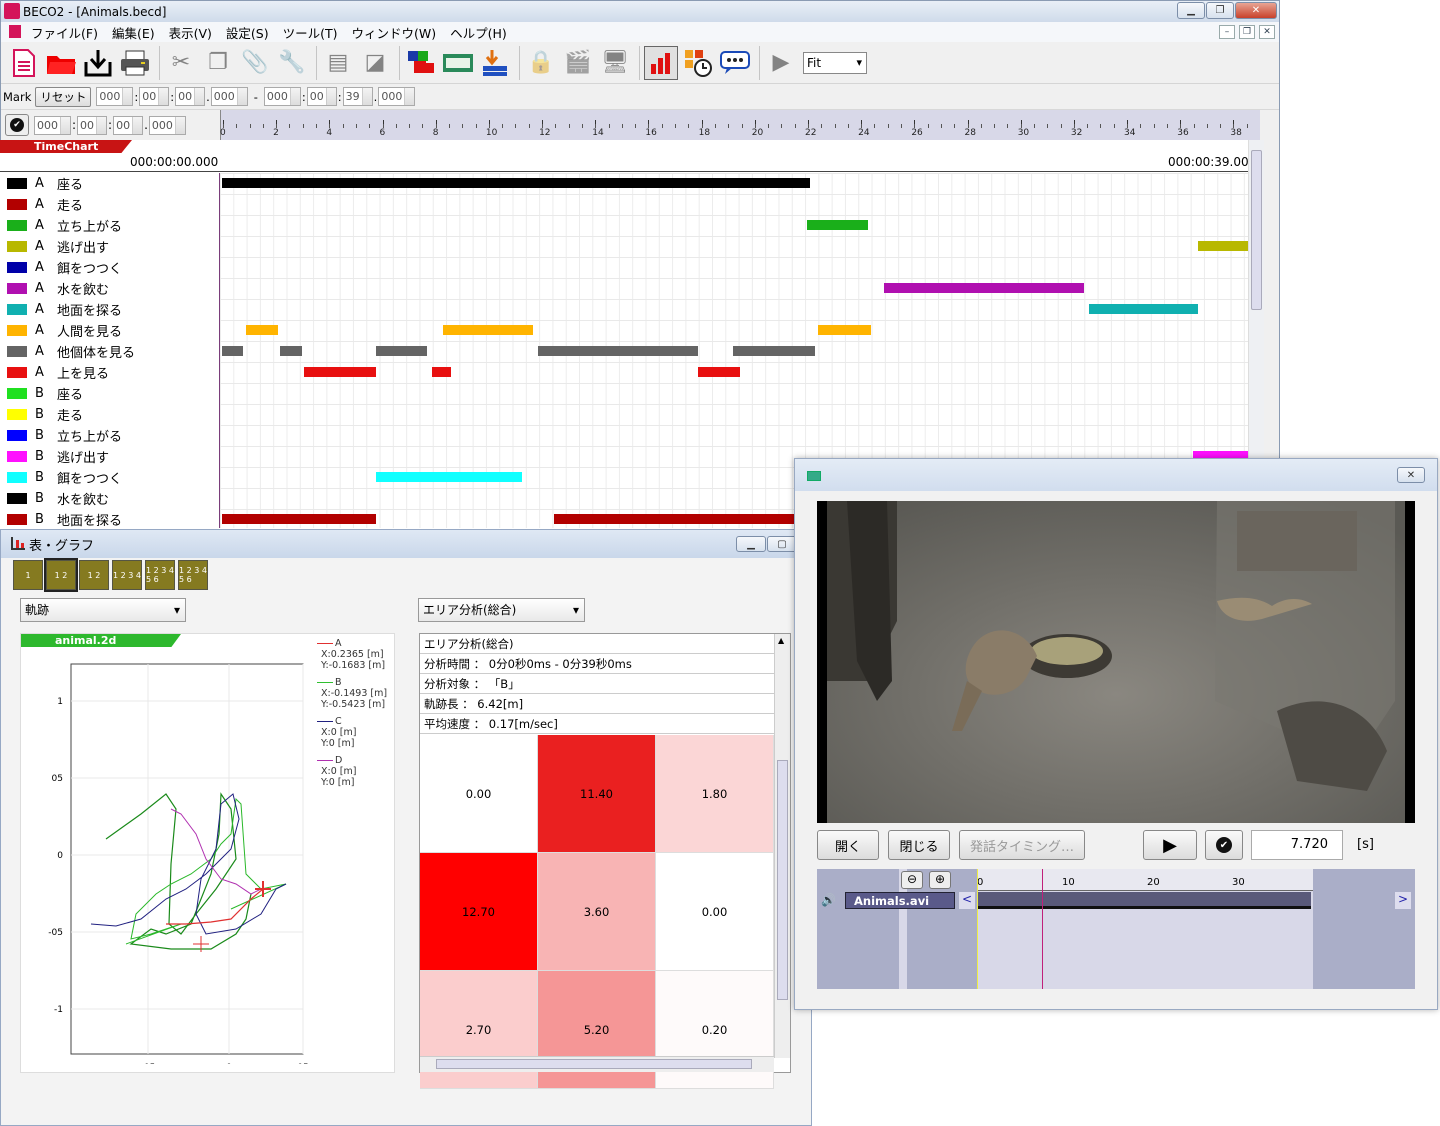 This screenshot has height=1126, width=1440. Describe the element at coordinates (103, 610) in the screenshot. I see `left-graph-select: 軌跡` at that location.